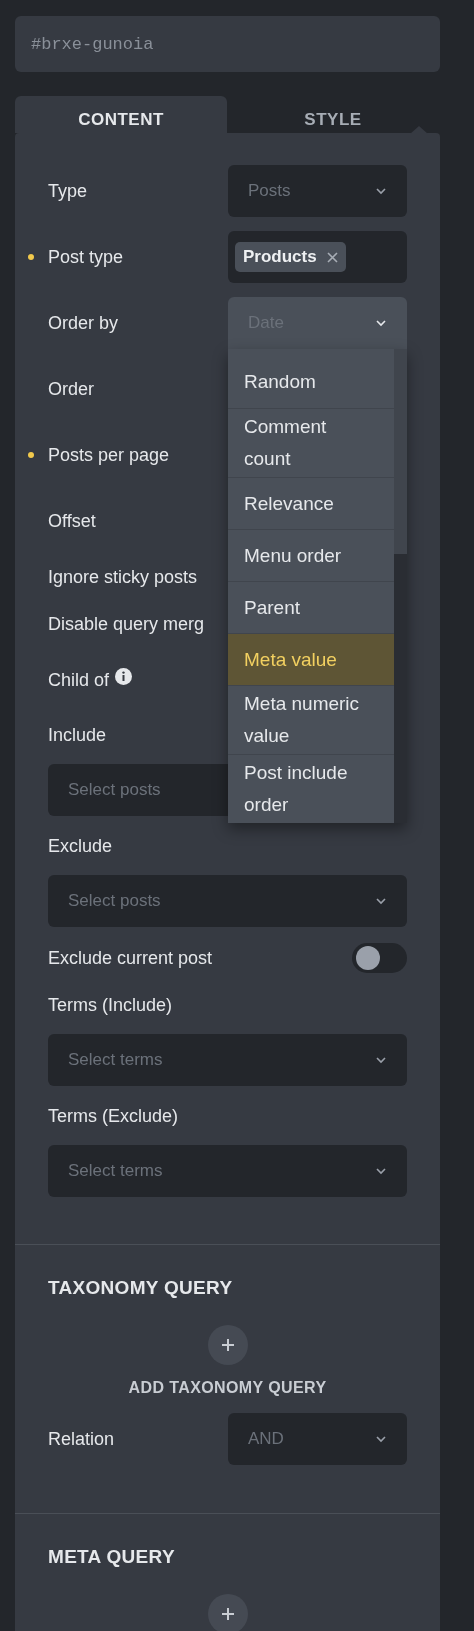 This screenshot has height=1631, width=474. Describe the element at coordinates (71, 389) in the screenshot. I see `field-label: Order` at that location.